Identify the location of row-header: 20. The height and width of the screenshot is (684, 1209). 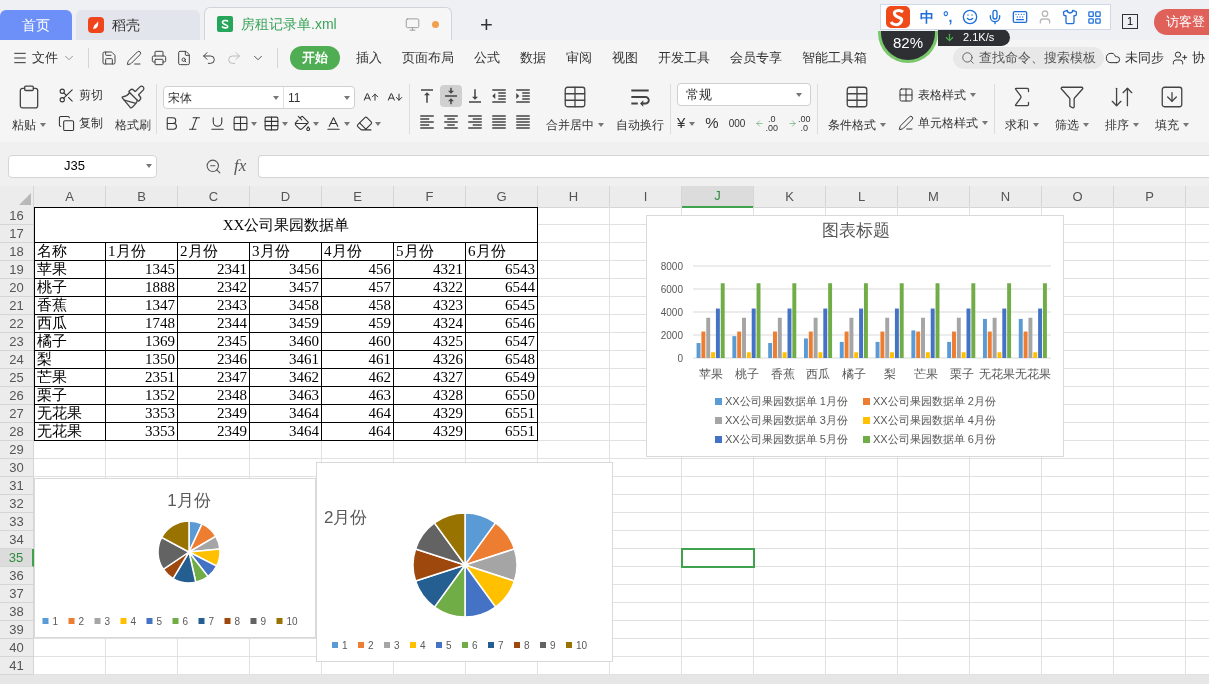
(17, 288).